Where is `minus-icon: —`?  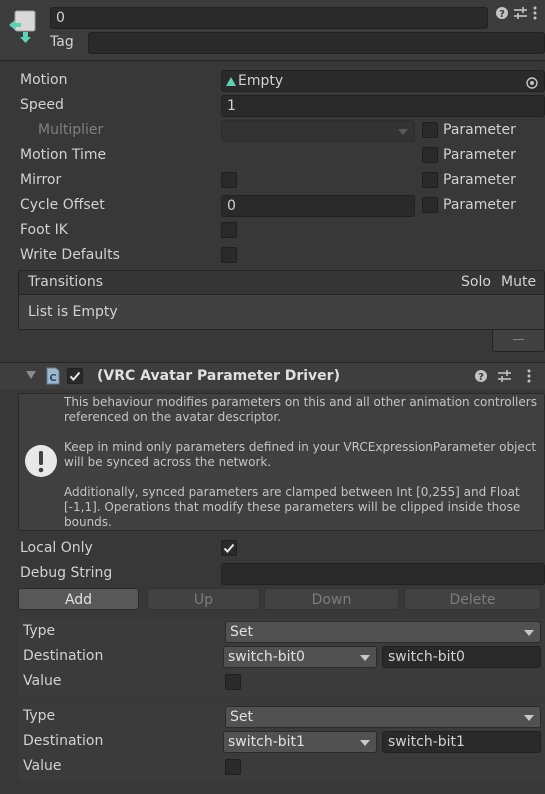
minus-icon: — is located at coordinates (518, 339).